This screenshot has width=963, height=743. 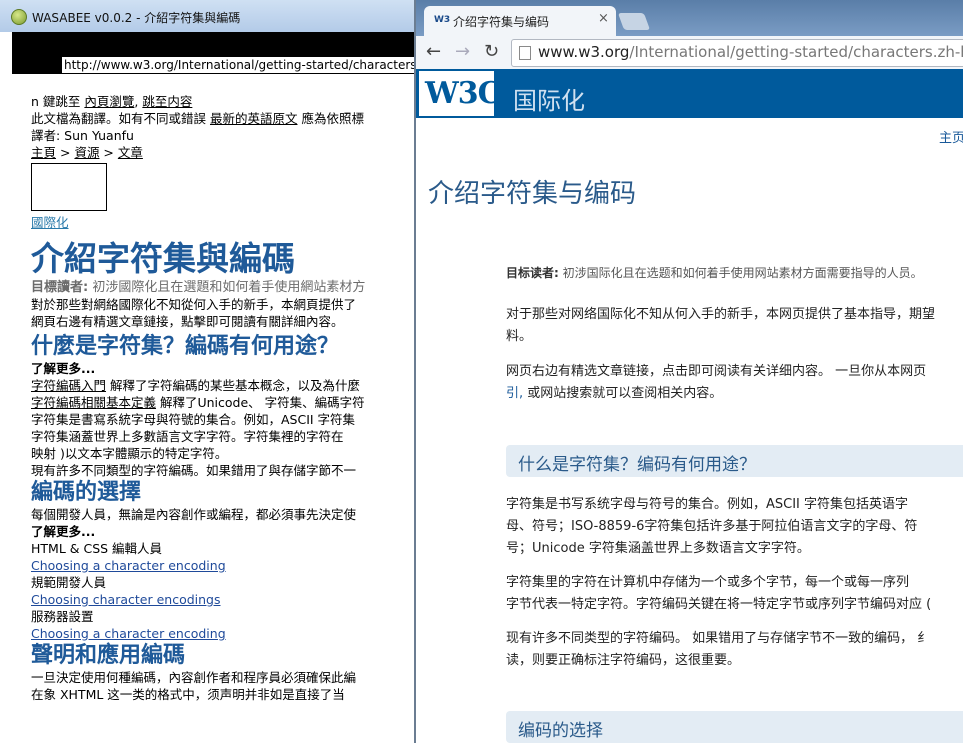 What do you see at coordinates (198, 287) in the screenshot?
I see `left-audience-line: 目標讀者: 初涉國際化且在選題和如何着手使用網站素材方` at bounding box center [198, 287].